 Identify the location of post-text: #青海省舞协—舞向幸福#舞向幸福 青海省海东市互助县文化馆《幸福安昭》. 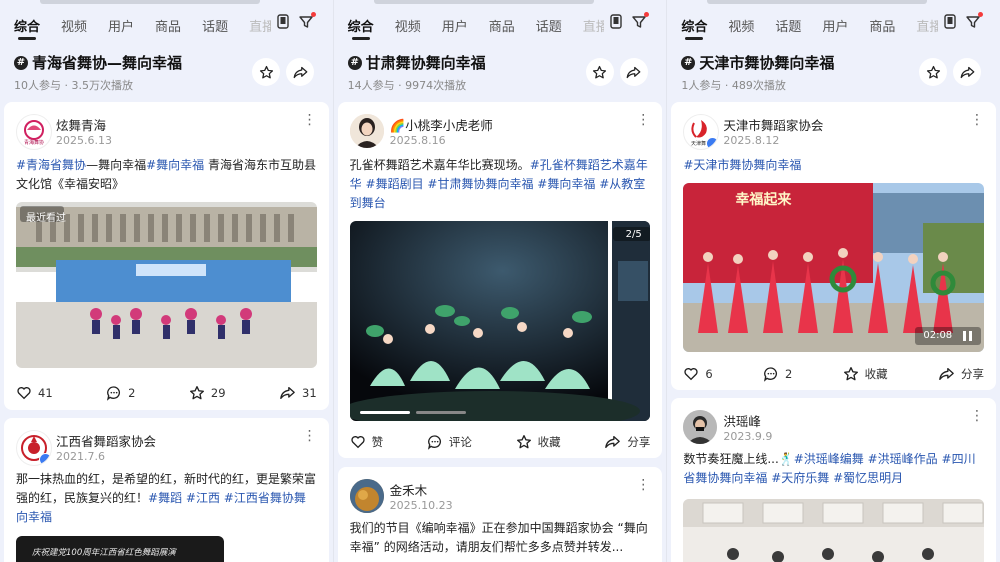
(166, 174).